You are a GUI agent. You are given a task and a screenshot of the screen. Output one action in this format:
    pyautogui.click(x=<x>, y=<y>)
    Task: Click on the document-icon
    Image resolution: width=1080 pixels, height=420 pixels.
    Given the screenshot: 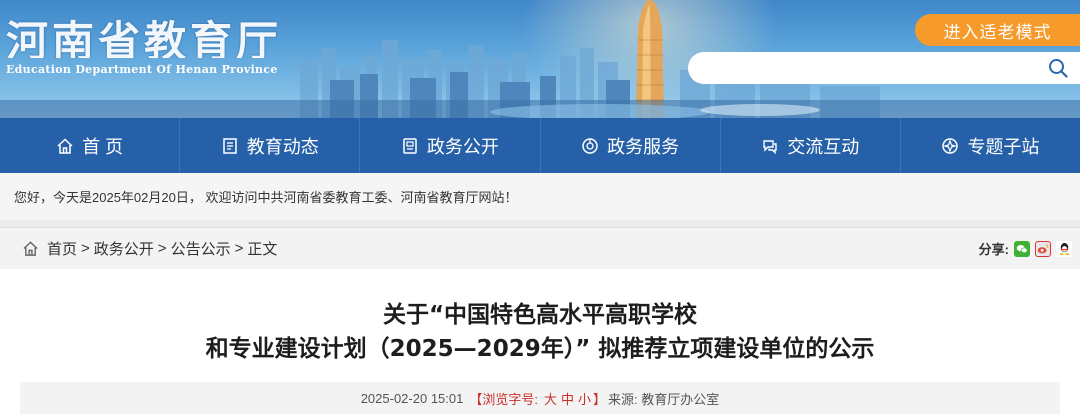 What is the action you would take?
    pyautogui.click(x=410, y=145)
    